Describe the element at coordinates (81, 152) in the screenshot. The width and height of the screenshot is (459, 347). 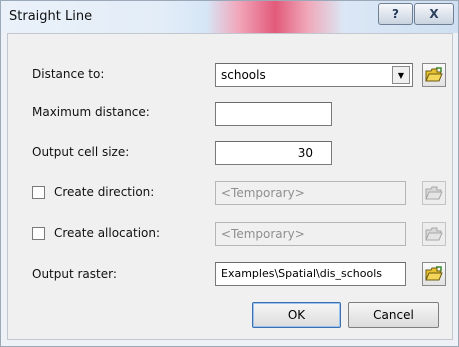
I see `output-cell-size-label: Output cell size:` at that location.